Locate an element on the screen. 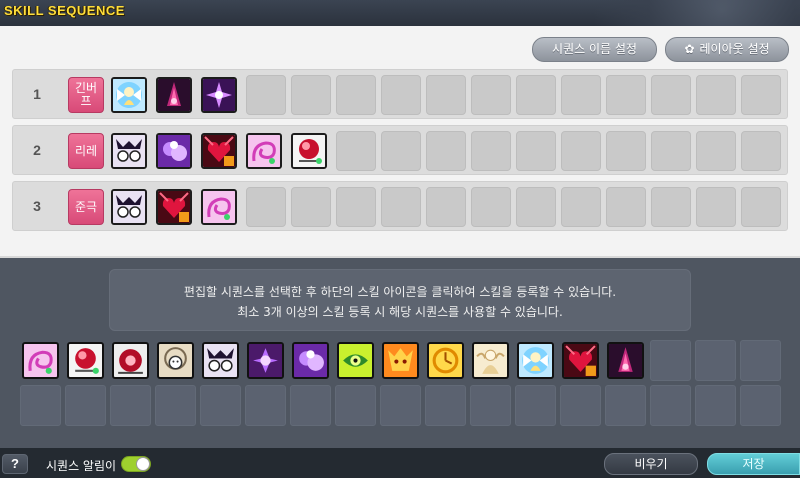 Image resolution: width=800 pixels, height=478 pixels. golden-clock-icon is located at coordinates (445, 360).